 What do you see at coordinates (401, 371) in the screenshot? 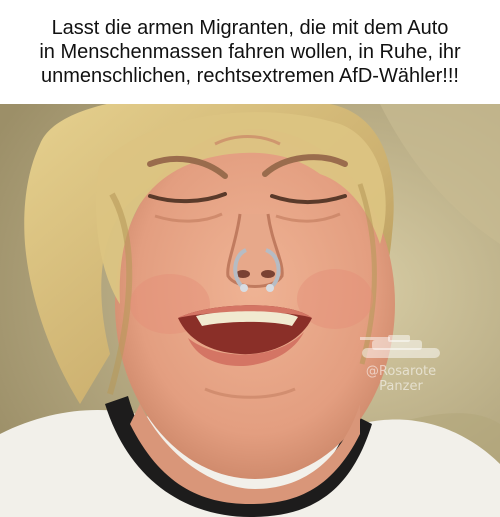
I see `watermark-handle: @Rosarote` at bounding box center [401, 371].